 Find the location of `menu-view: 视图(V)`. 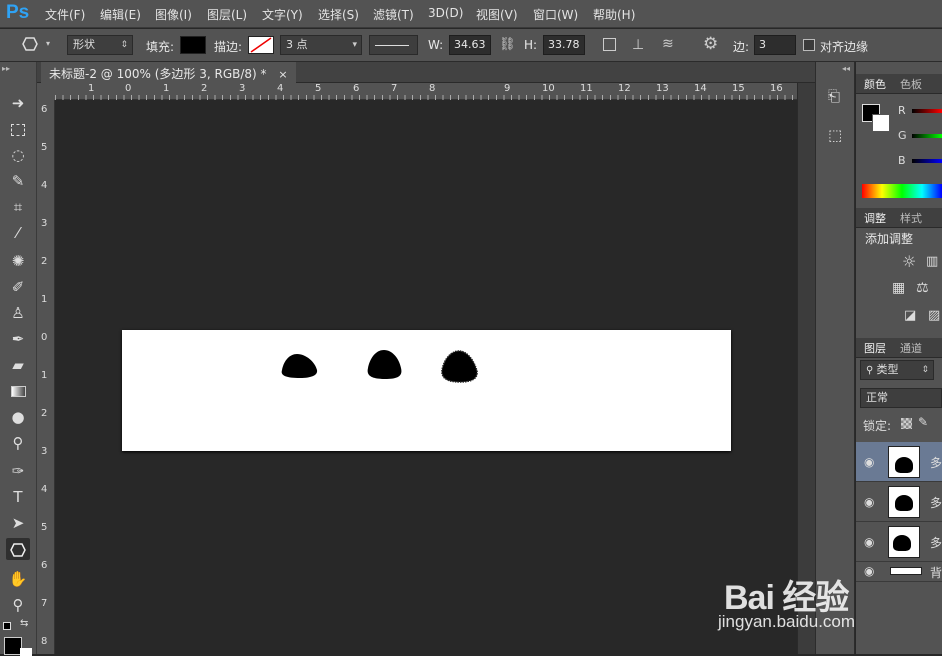

menu-view: 视图(V) is located at coordinates (497, 14).